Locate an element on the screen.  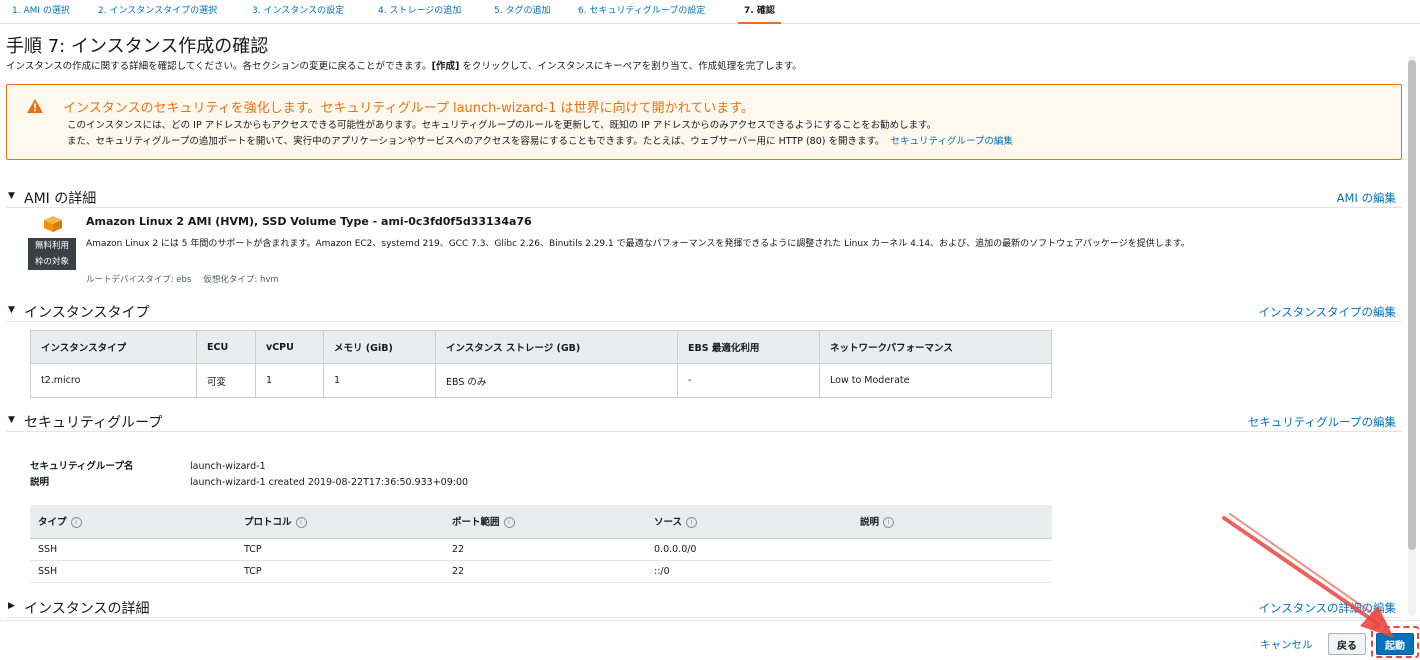
edit-security-group-link: セキュリティグループの編集 is located at coordinates (952, 141).